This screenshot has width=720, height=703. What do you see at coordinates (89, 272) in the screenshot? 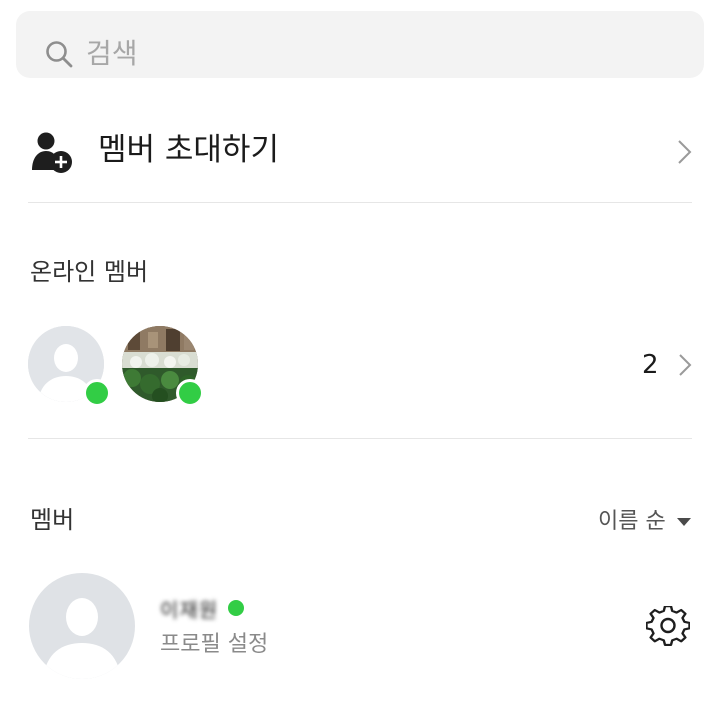
I see `online-members-title: 온라인 멤버` at bounding box center [89, 272].